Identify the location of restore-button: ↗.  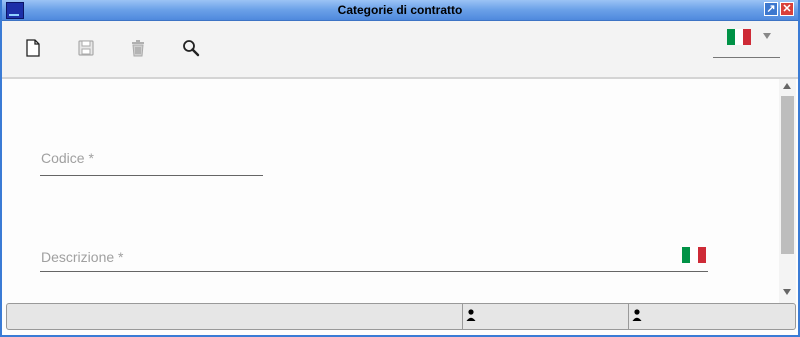
(771, 9).